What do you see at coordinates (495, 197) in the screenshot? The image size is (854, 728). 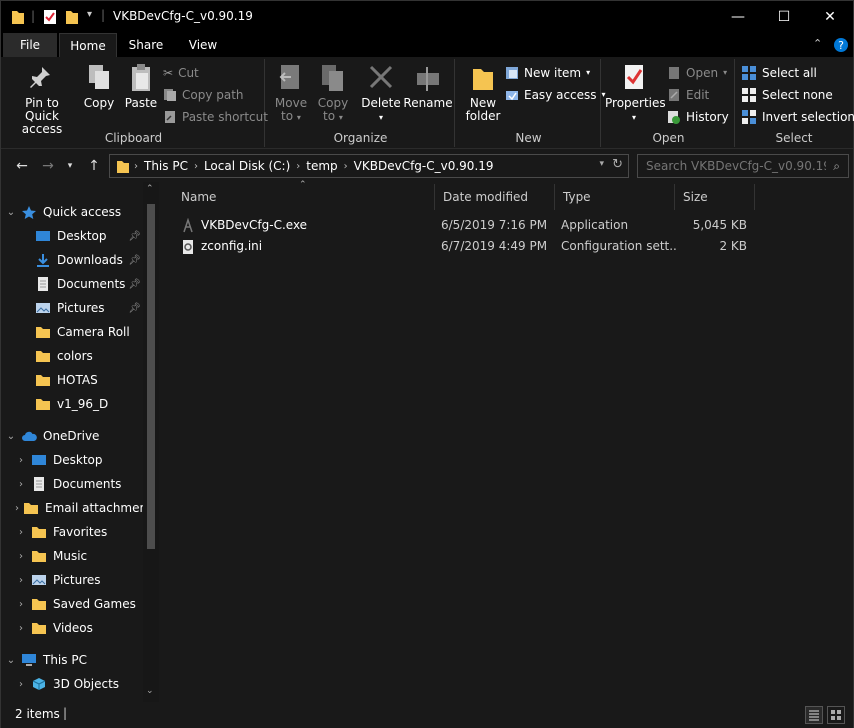 I see `column-header-date: Date modified` at bounding box center [495, 197].